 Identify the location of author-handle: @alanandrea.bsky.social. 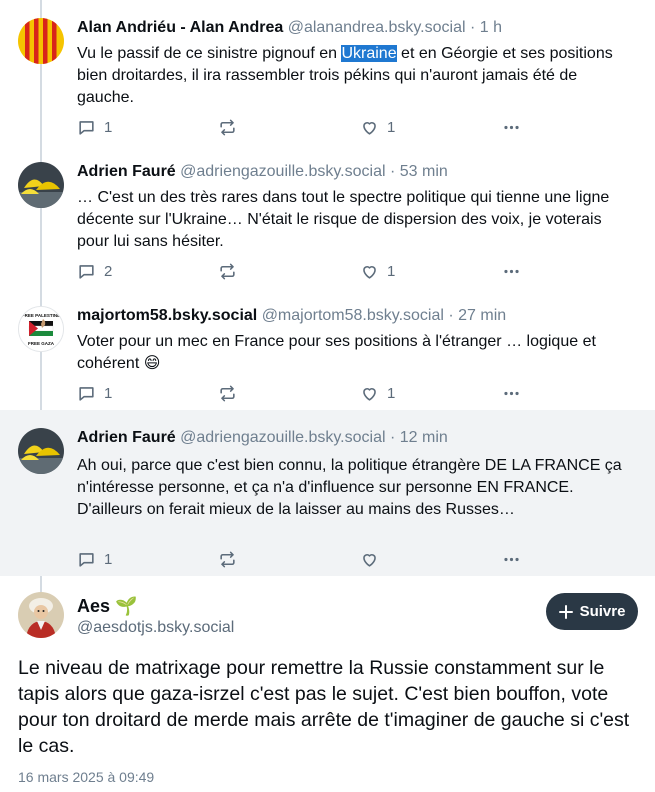
(377, 27).